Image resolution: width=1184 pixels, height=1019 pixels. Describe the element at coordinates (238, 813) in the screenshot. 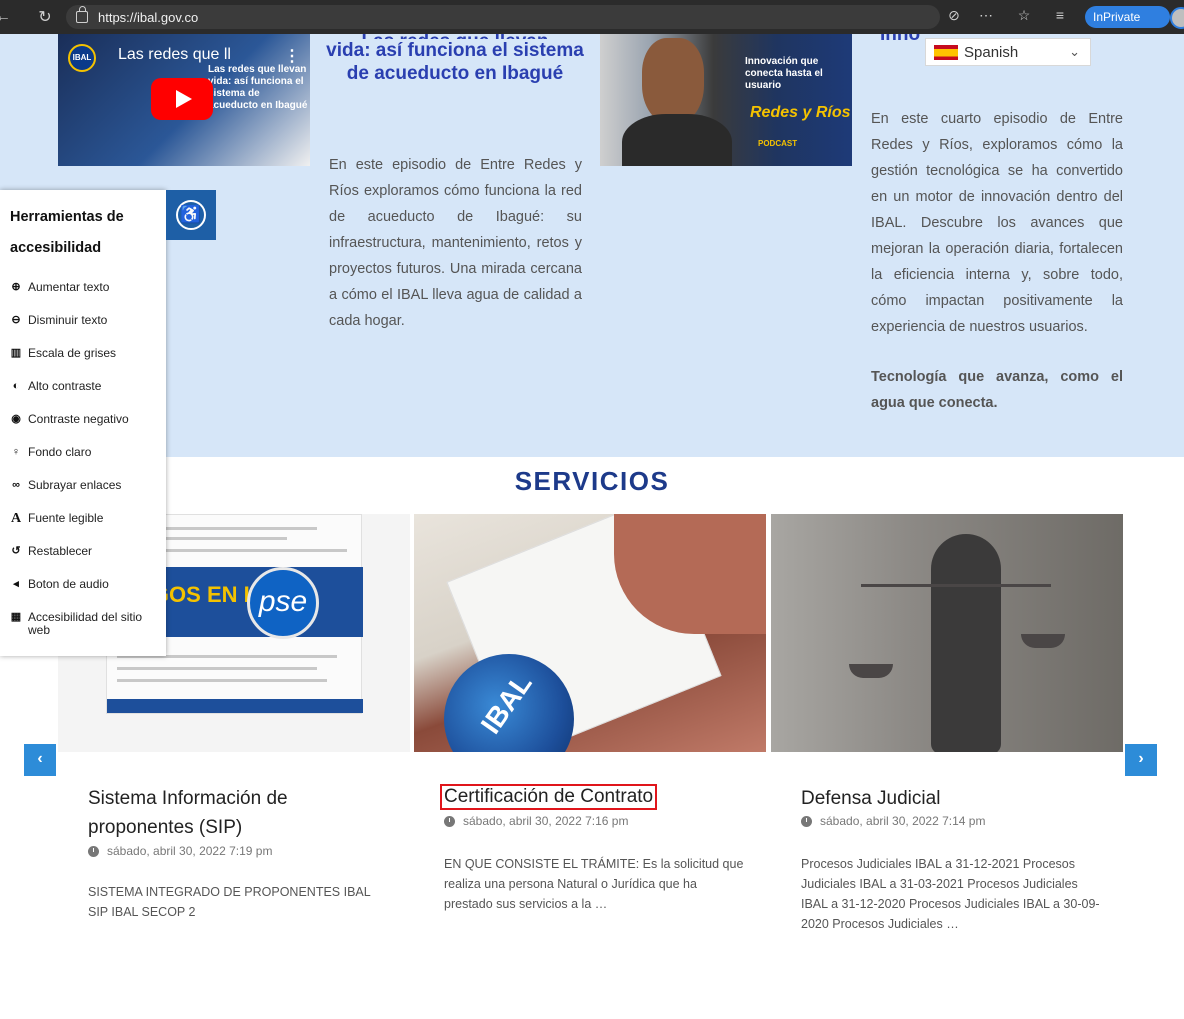

I see `service-card-title: Sistema Información de proponentes (SIP)` at that location.